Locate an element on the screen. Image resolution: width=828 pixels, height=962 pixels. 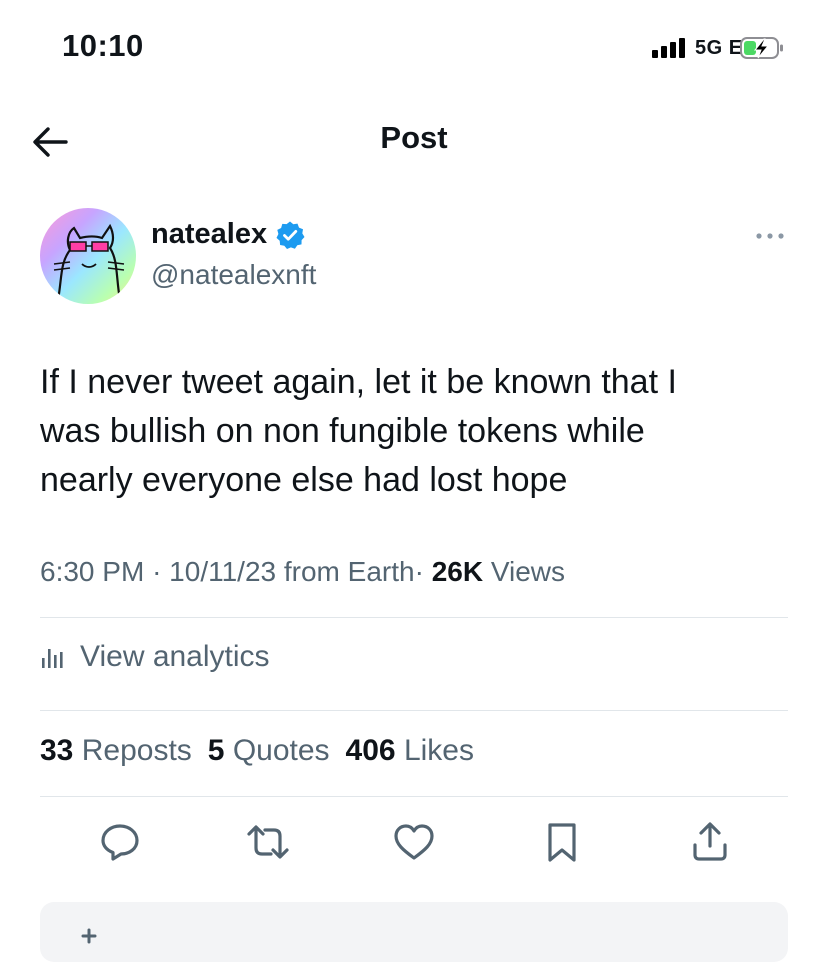
reposts-count: 33 is located at coordinates (57, 750).